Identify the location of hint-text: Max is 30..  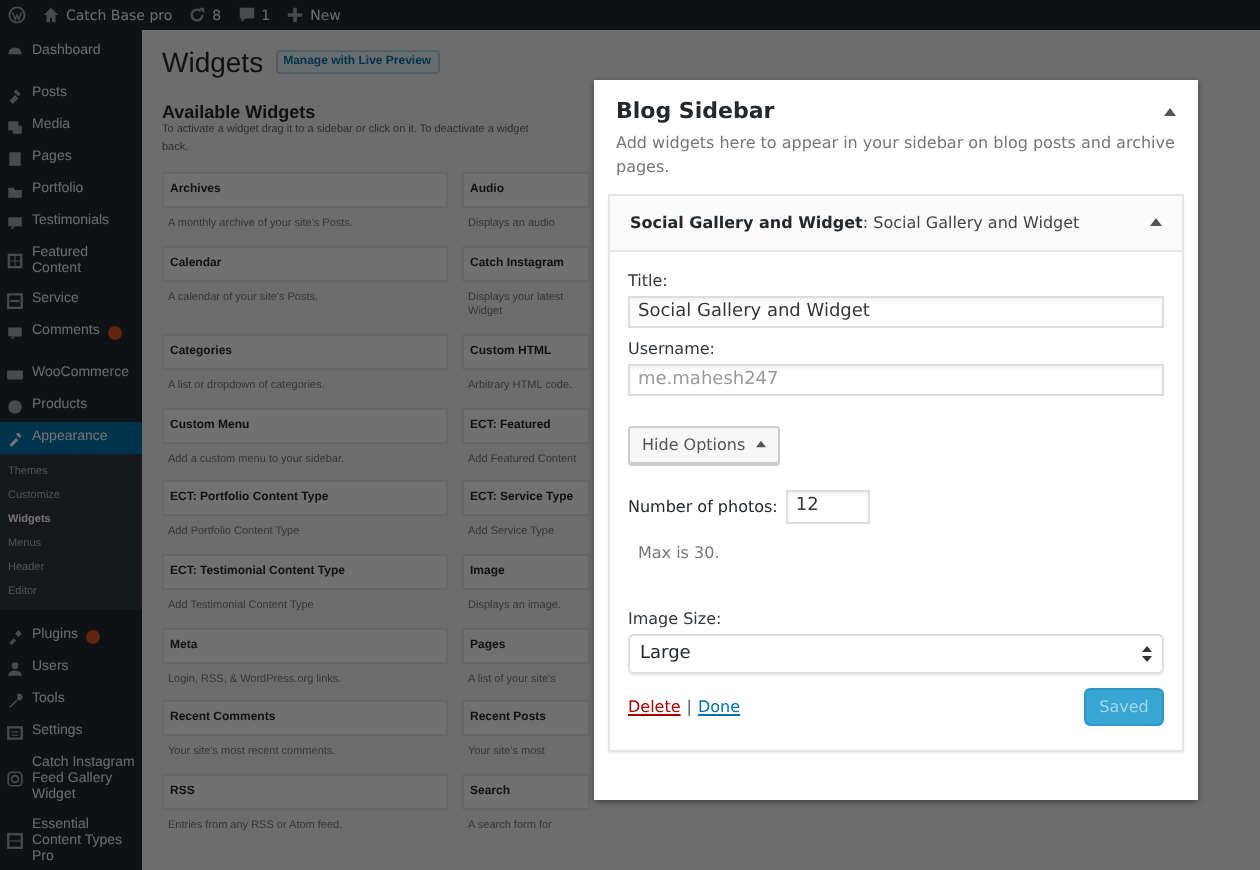
(680, 552).